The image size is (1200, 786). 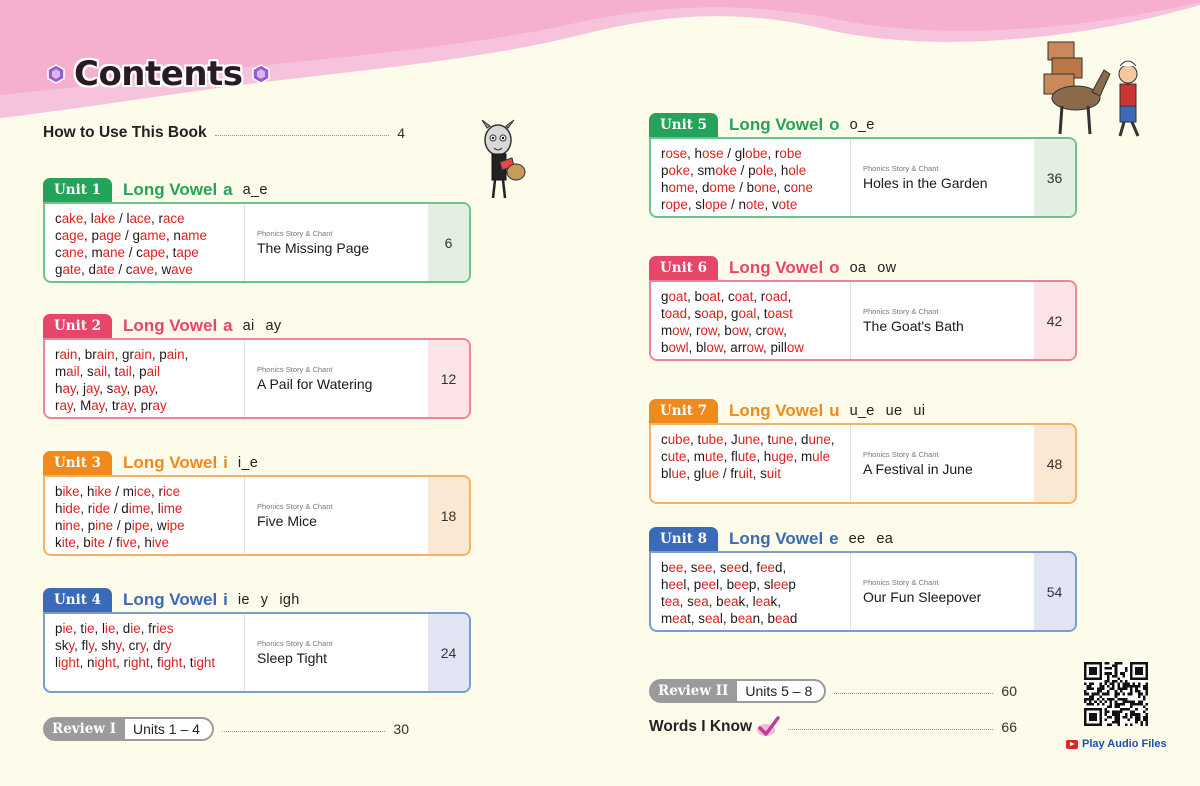 What do you see at coordinates (672, 602) in the screenshot?
I see `word-vowel-part: ea` at bounding box center [672, 602].